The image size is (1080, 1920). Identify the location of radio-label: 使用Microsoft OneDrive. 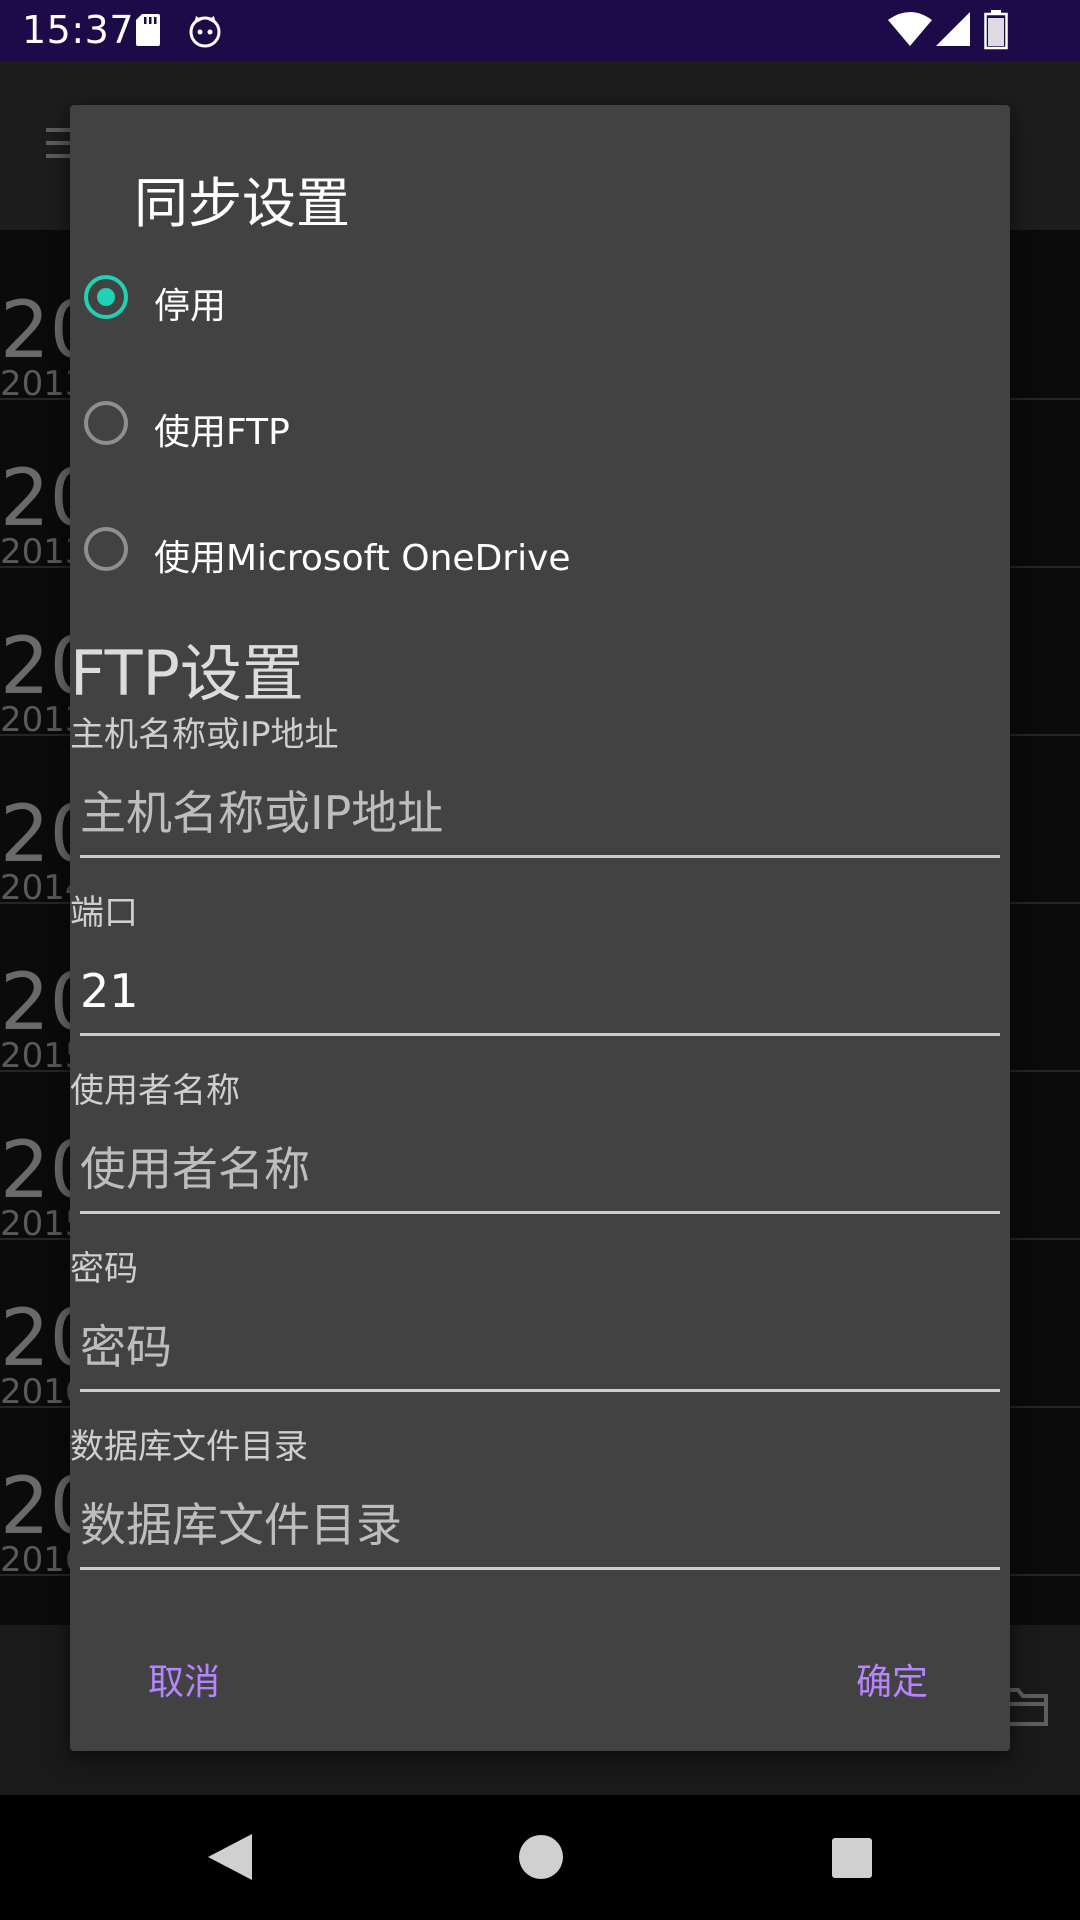
(362, 558).